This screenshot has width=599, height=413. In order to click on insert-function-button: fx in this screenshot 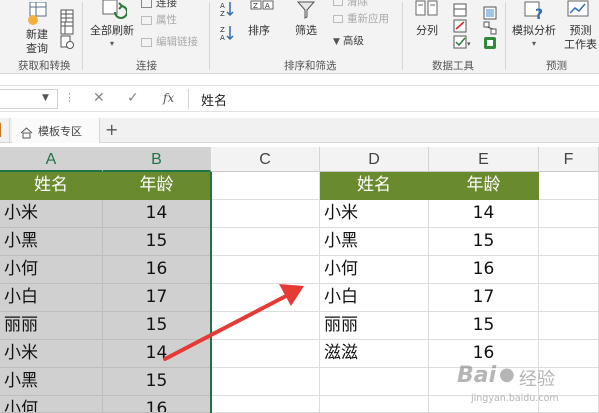, I will do `click(168, 98)`.